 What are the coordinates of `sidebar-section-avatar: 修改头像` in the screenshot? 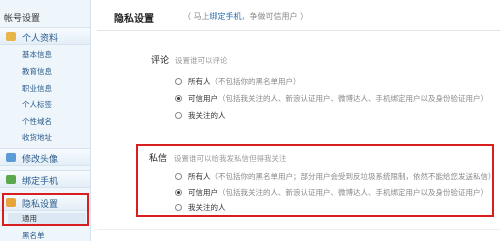 It's located at (45, 157).